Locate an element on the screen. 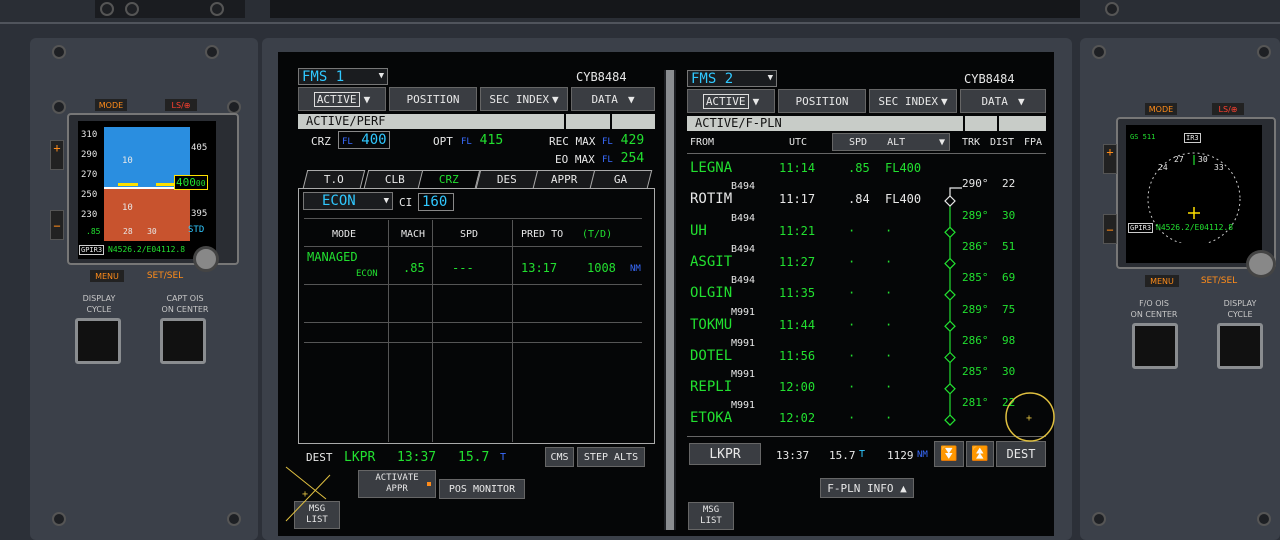  opt-value: FL 415 is located at coordinates (482, 140).